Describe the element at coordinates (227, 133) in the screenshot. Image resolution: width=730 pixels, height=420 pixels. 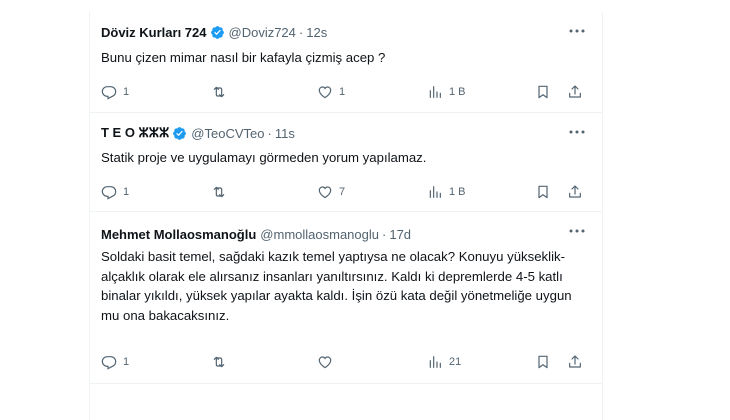
I see `user-handle: @TeoCVTeo` at that location.